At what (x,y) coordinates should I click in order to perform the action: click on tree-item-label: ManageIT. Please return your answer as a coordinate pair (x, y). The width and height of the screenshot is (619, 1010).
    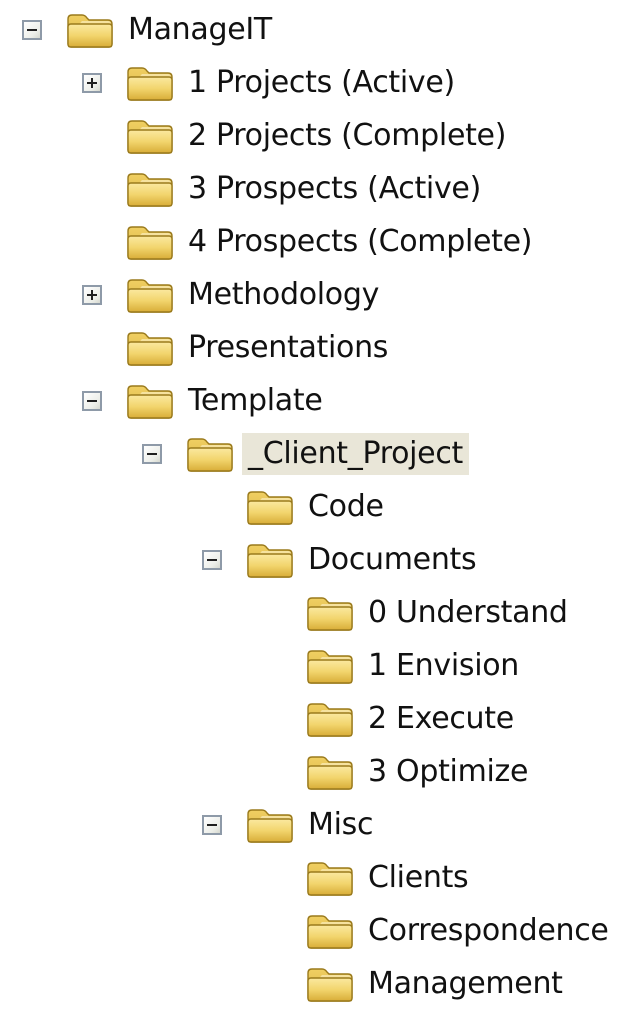
    Looking at the image, I should click on (200, 30).